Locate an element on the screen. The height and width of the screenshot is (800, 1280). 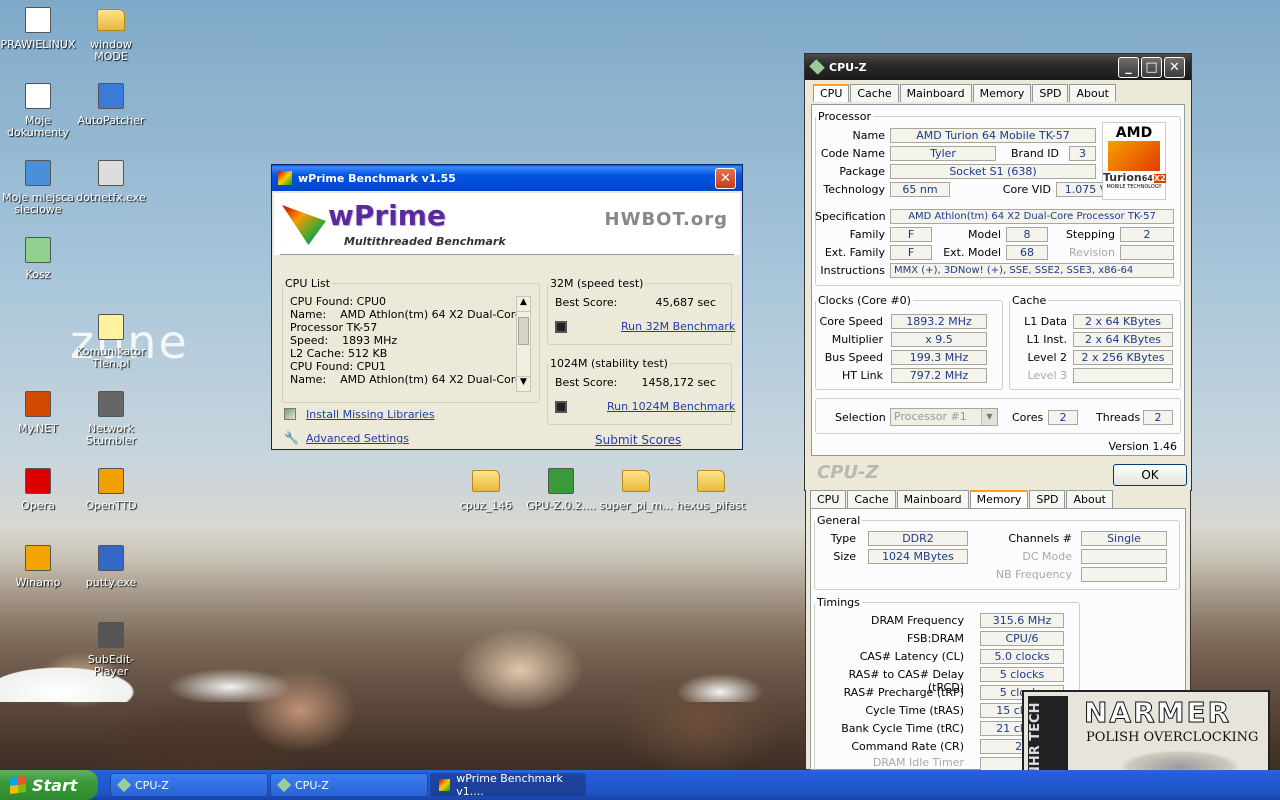
gpu-icon is located at coordinates (561, 481).